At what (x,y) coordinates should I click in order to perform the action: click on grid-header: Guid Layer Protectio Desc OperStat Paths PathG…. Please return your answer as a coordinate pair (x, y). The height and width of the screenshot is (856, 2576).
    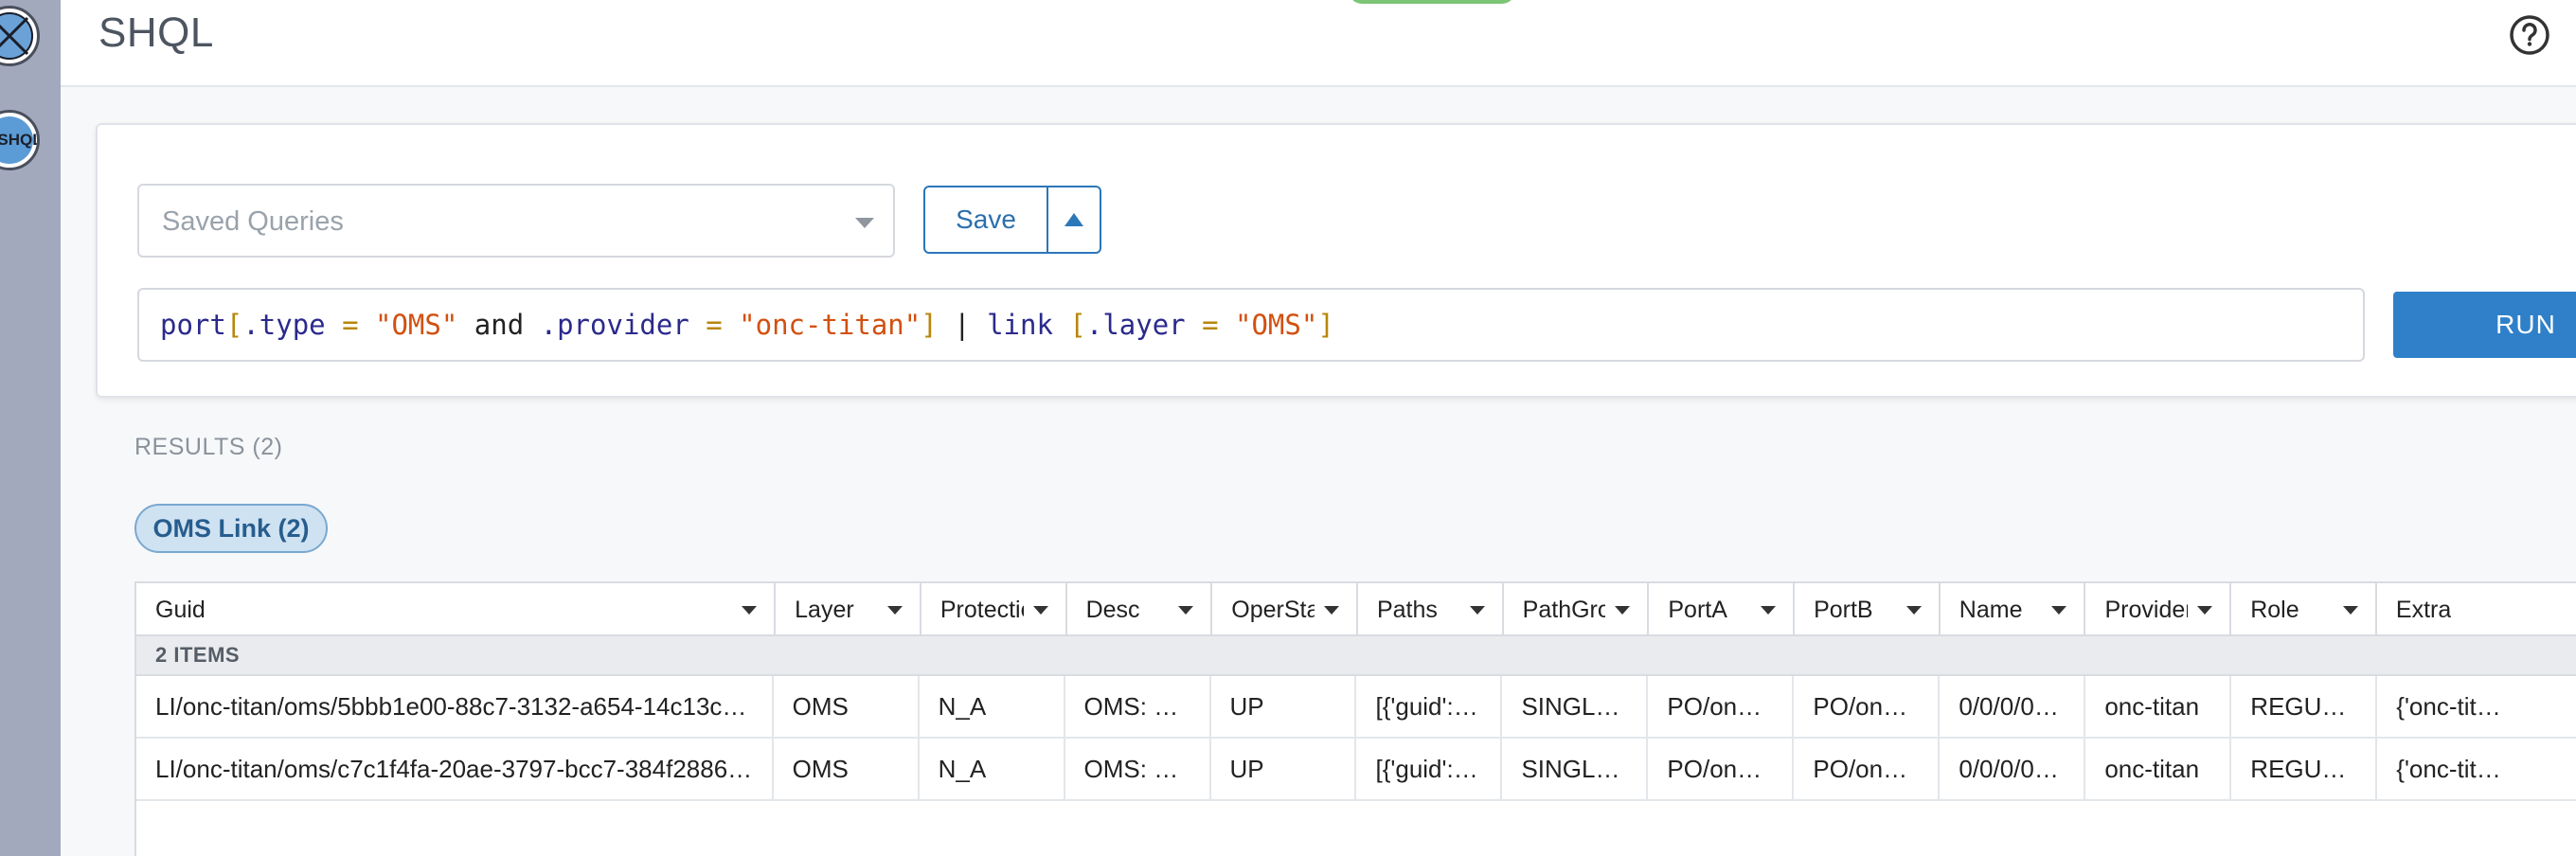
    Looking at the image, I should click on (1356, 609).